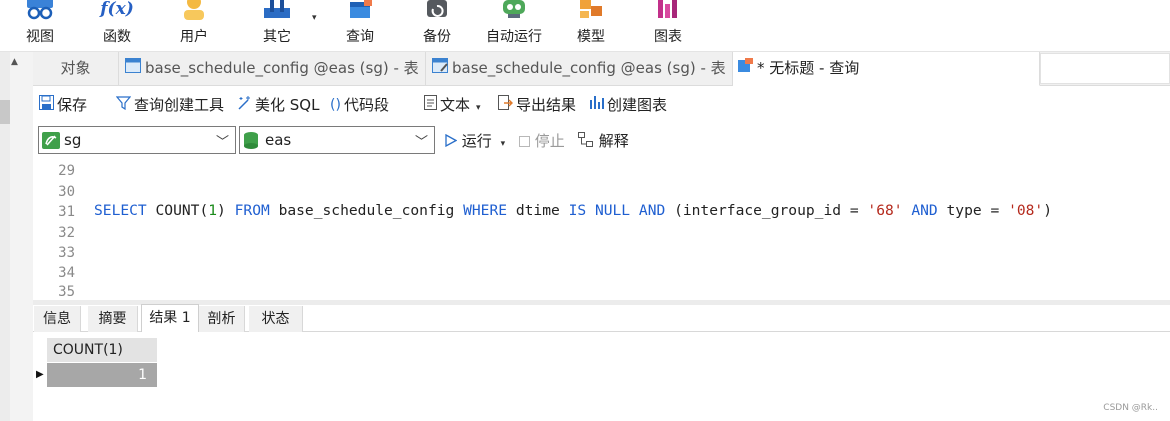 Image resolution: width=1170 pixels, height=421 pixels. Describe the element at coordinates (613, 141) in the screenshot. I see `explain-label: 解释` at that location.